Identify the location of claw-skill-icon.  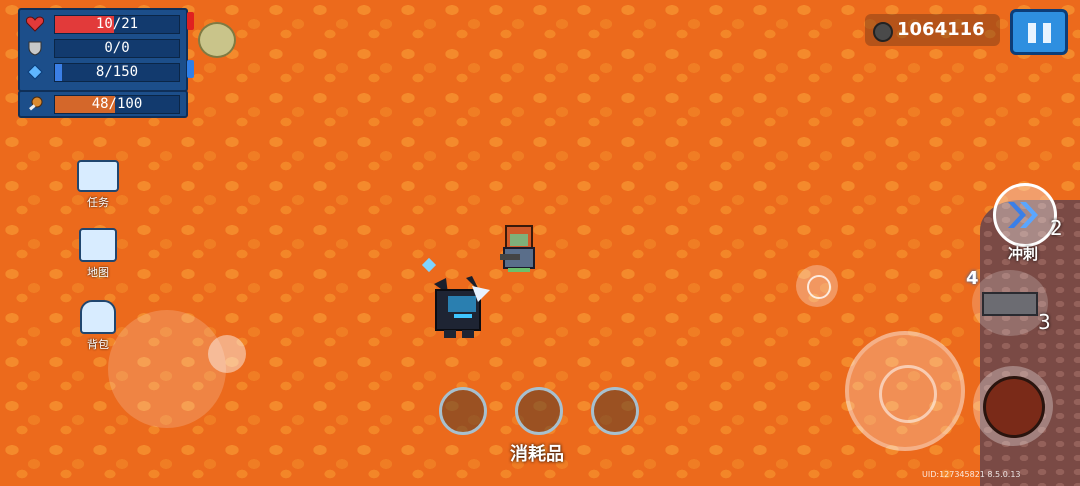
(1014, 407).